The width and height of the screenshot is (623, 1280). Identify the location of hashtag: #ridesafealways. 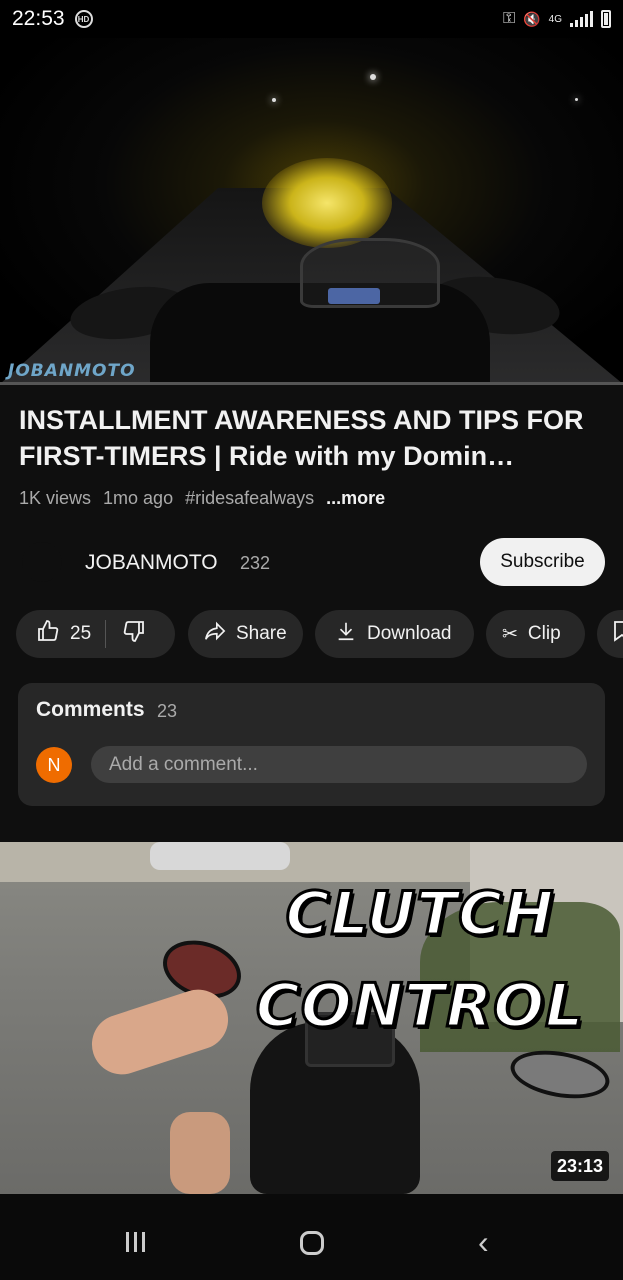
(249, 498).